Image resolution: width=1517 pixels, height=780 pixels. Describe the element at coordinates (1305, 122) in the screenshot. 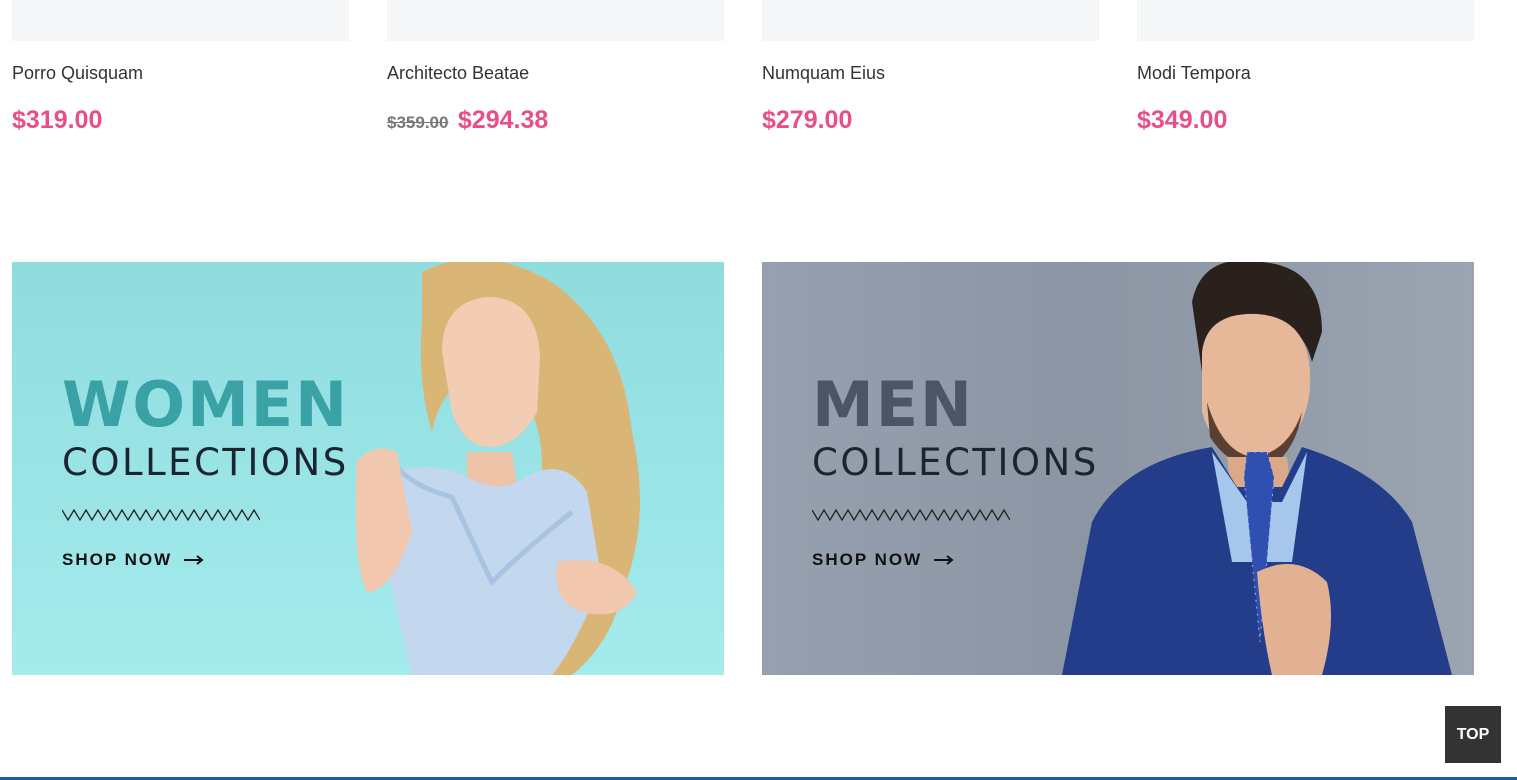

I see `product-prices: $349.00` at that location.